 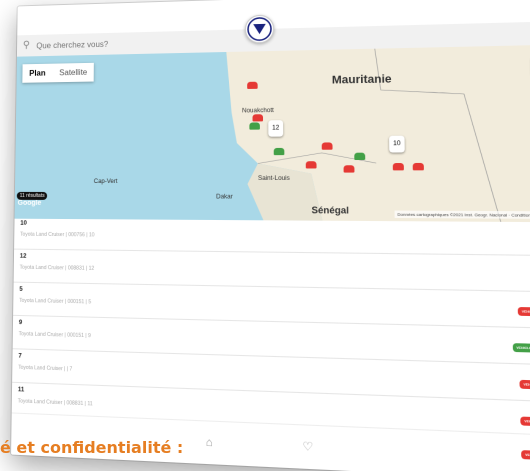 I want to click on city-label: Dakar, so click(x=224, y=197).